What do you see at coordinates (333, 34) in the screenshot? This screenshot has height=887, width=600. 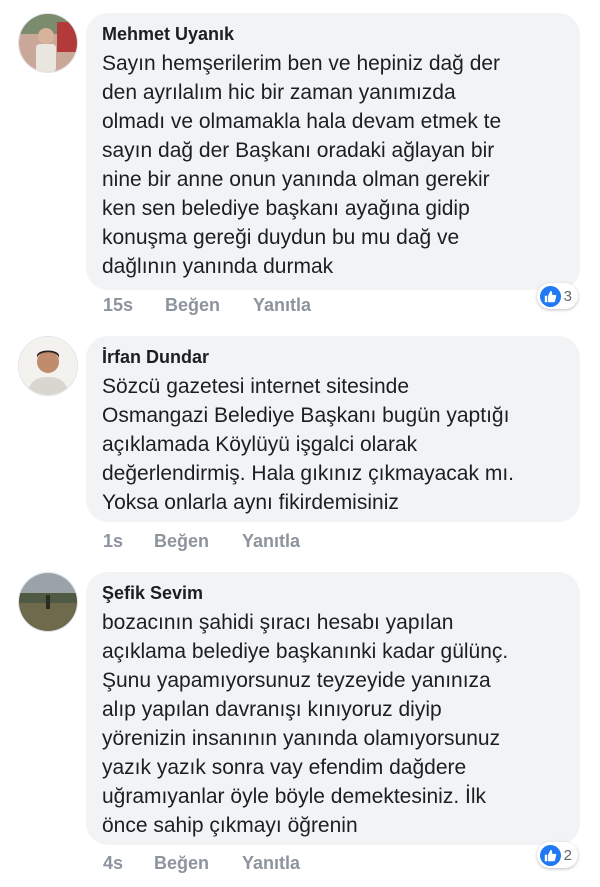 I see `author-name: Mehmet Uyanık` at bounding box center [333, 34].